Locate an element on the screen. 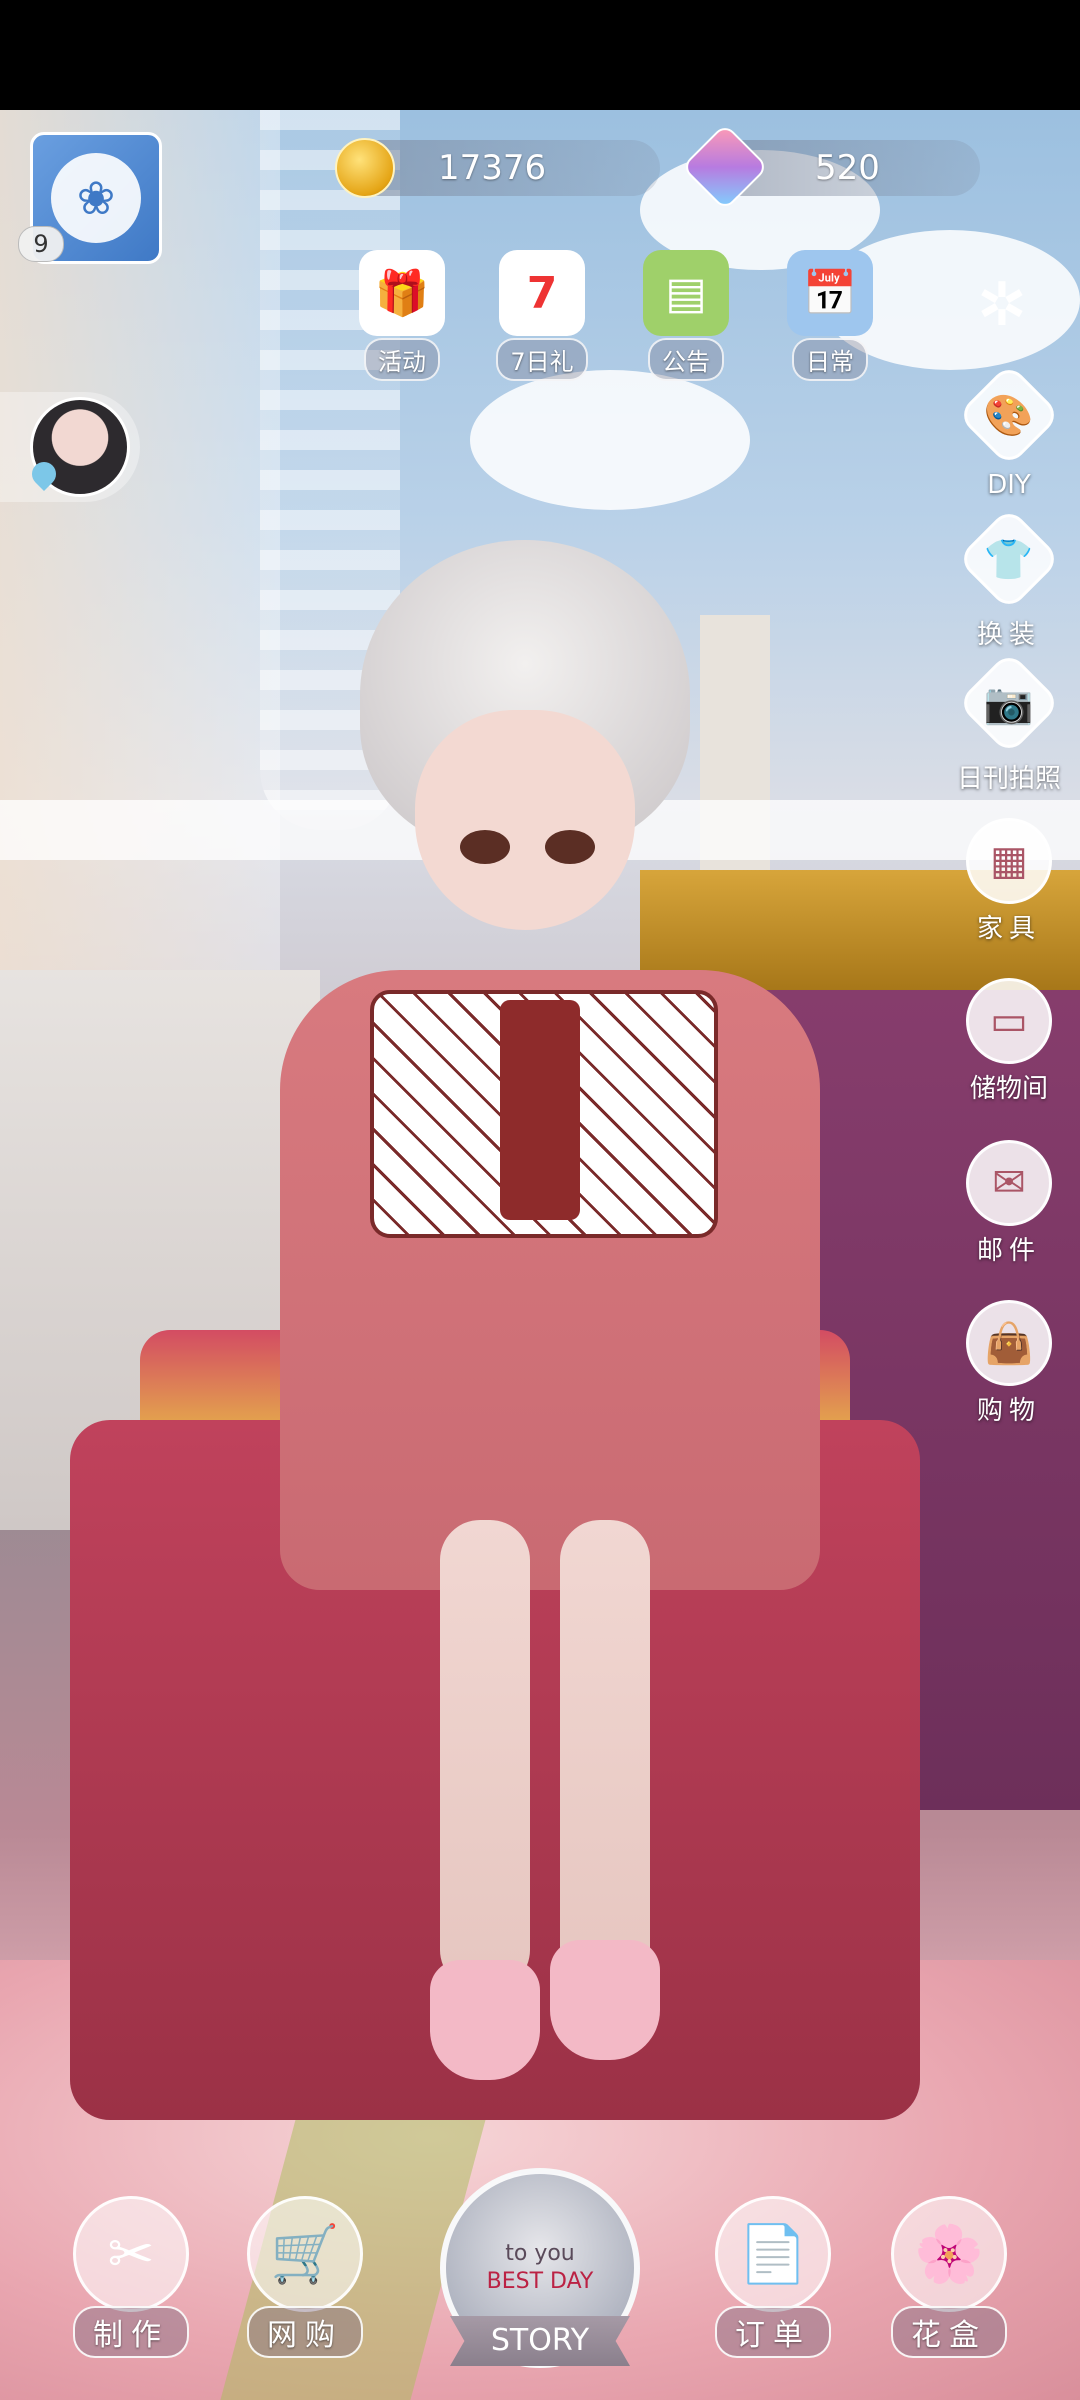 Image resolution: width=1080 pixels, height=2400 pixels. side-storage: ▭ 储物间 is located at coordinates (1009, 1041).